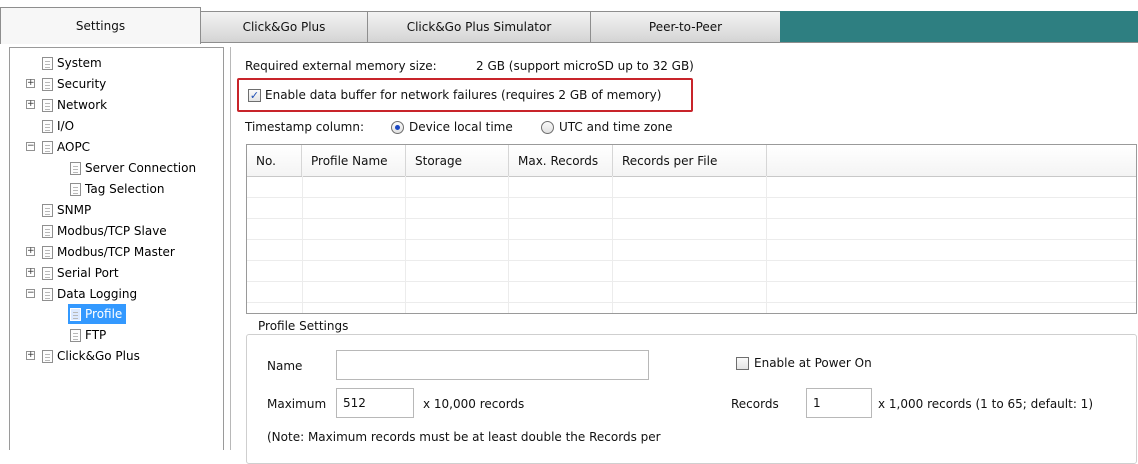 The width and height of the screenshot is (1138, 464). I want to click on name-label: Name, so click(285, 366).